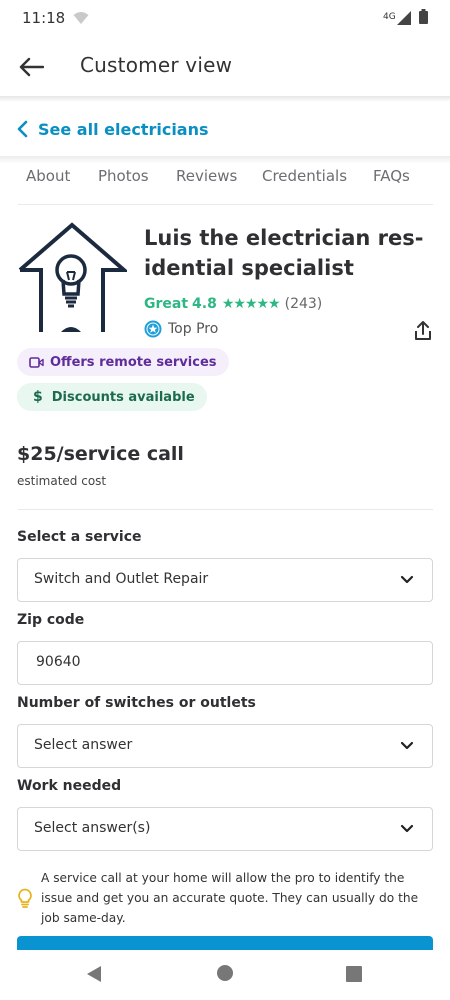 This screenshot has height=1000, width=450. Describe the element at coordinates (133, 362) in the screenshot. I see `remote-services-label: Offers remote services` at that location.